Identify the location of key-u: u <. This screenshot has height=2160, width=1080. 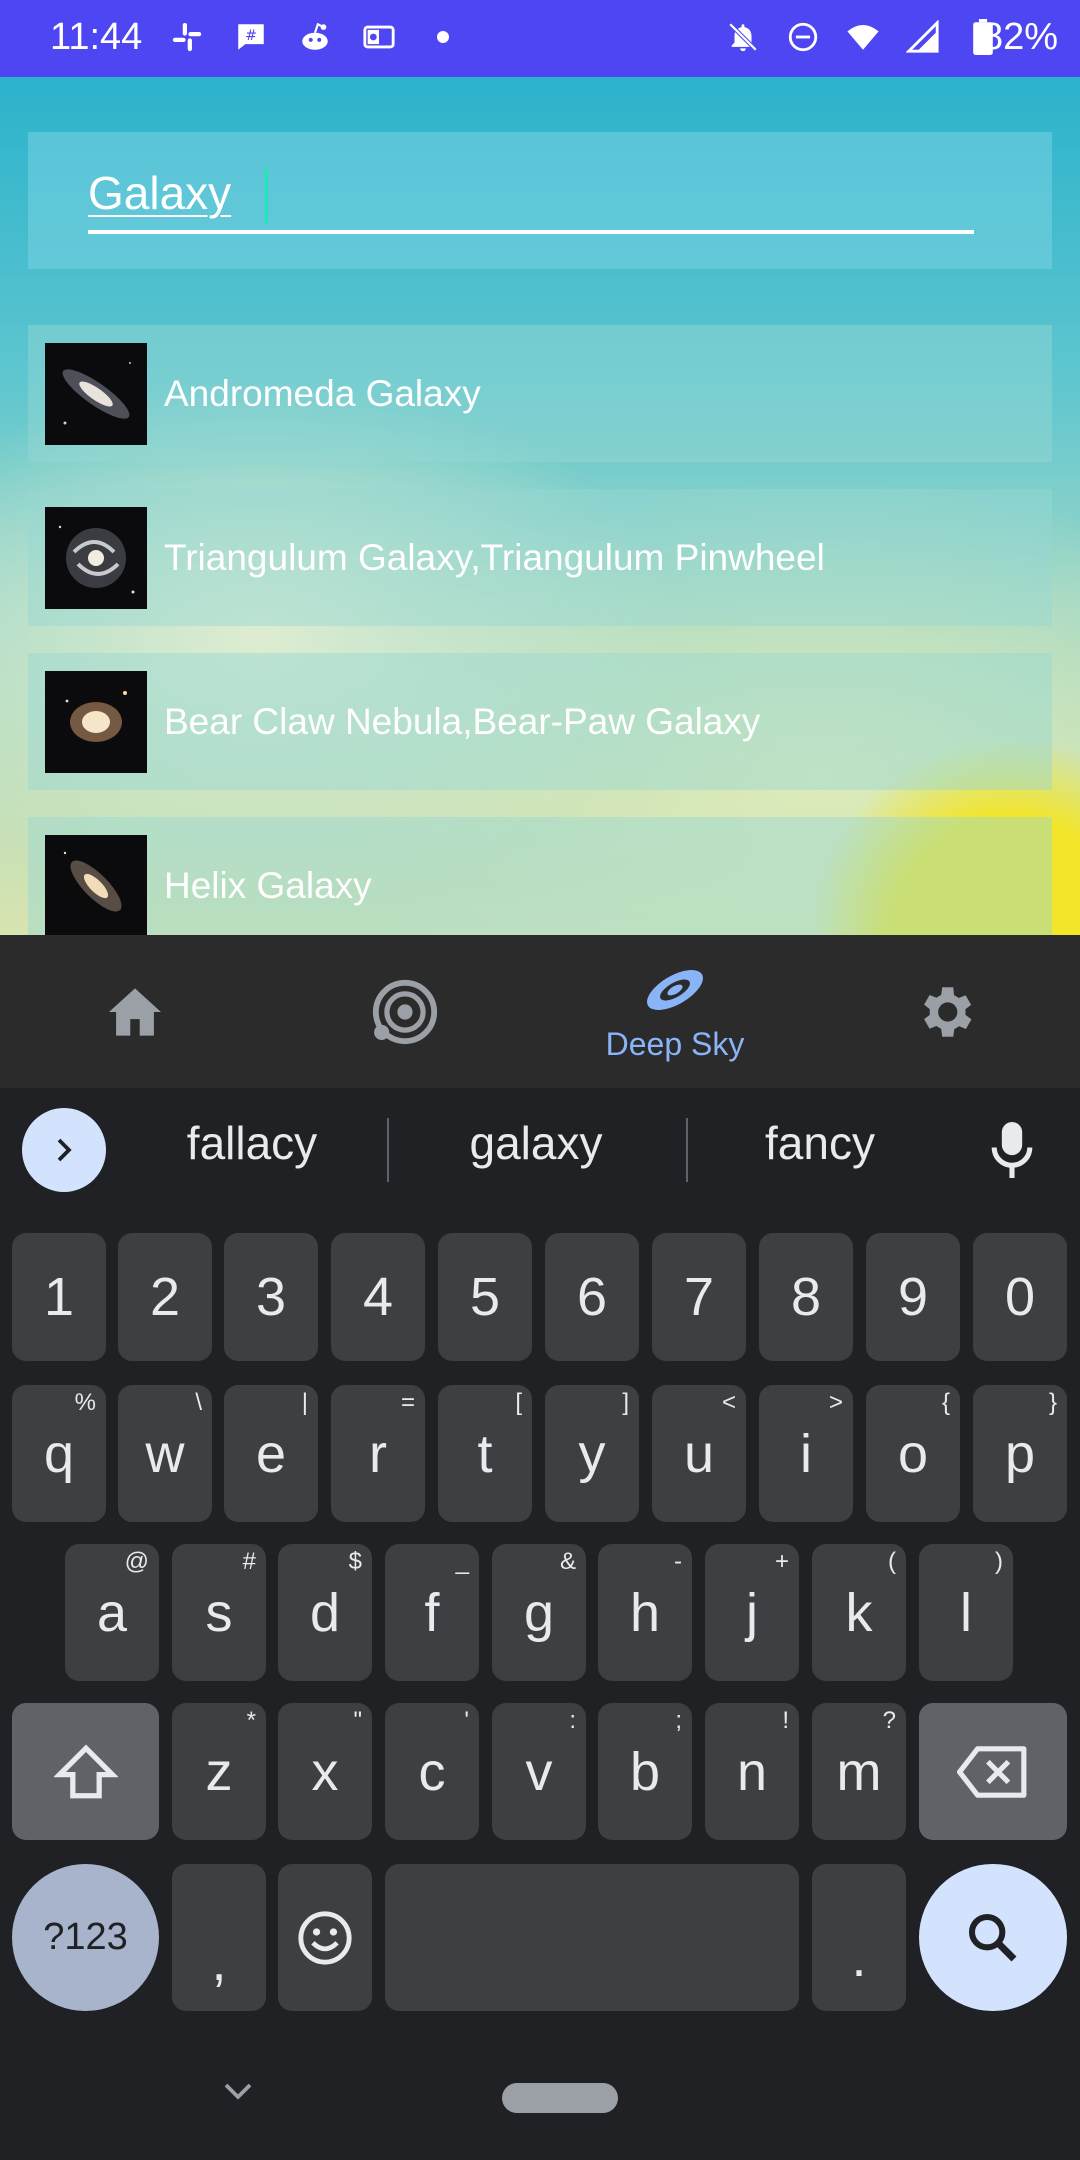
(699, 1453).